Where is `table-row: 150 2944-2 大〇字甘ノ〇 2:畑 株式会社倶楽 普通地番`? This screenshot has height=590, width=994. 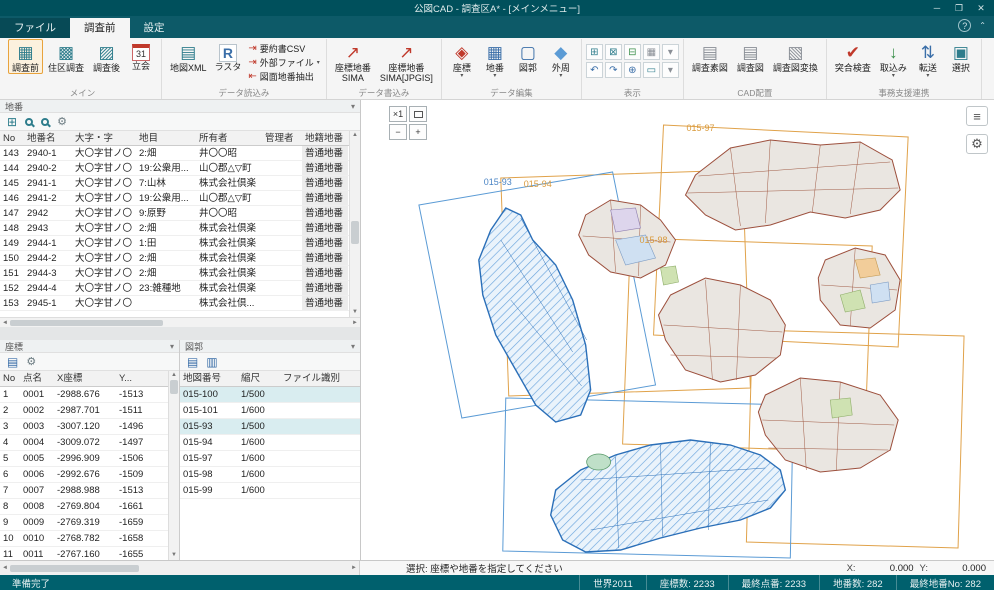 table-row: 150 2944-2 大〇字甘ノ〇 2:畑 株式会社倶楽 普通地番 is located at coordinates (180, 258).